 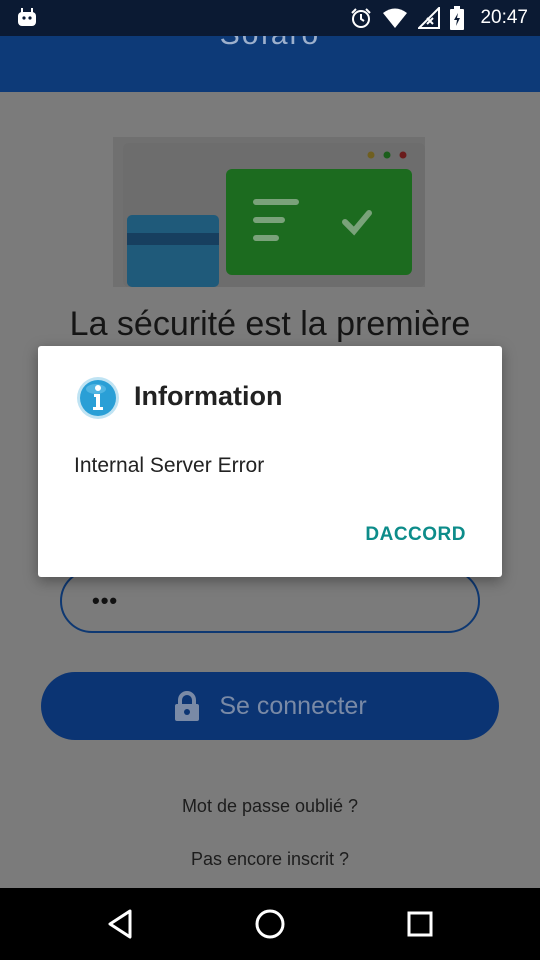 I want to click on page-headline: La sécurité est la première, so click(x=270, y=324).